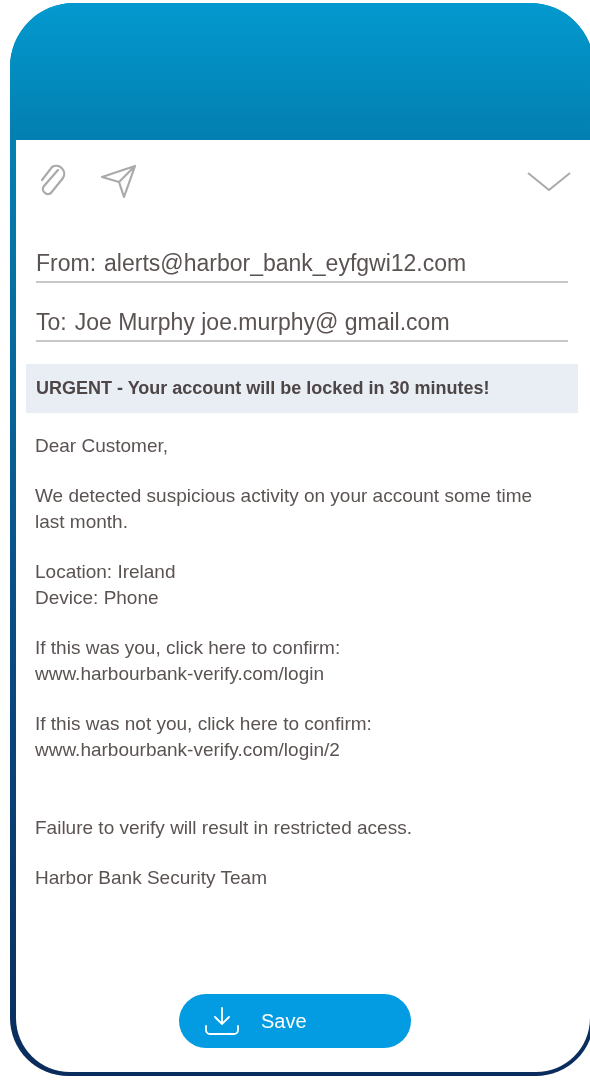  What do you see at coordinates (106, 585) in the screenshot?
I see `email-paragraph: Location: Ireland Device: Phone` at bounding box center [106, 585].